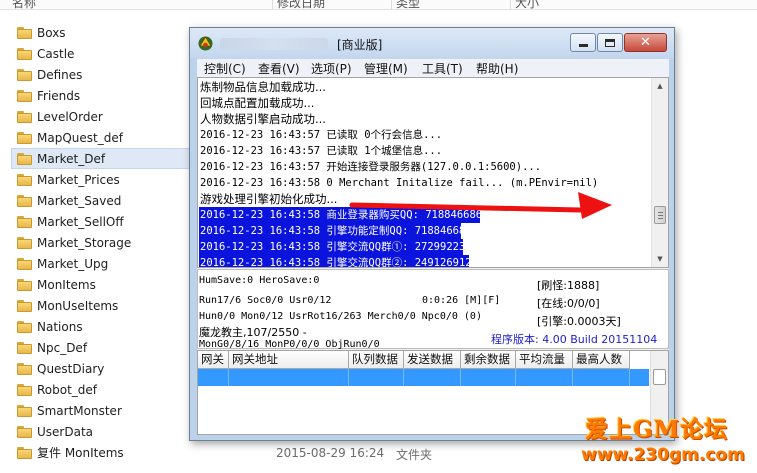  What do you see at coordinates (414, 455) in the screenshot?
I see `folder-type: 文件夹` at bounding box center [414, 455].